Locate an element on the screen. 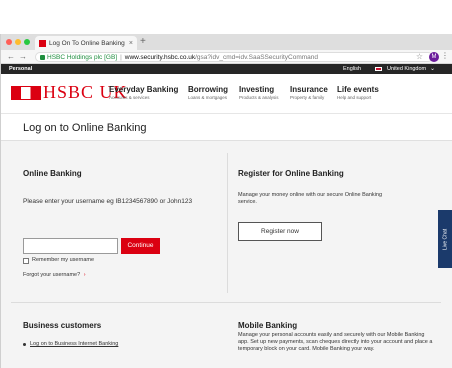 Image resolution: width=452 pixels, height=368 pixels. nav-title: Everyday Banking is located at coordinates (144, 89).